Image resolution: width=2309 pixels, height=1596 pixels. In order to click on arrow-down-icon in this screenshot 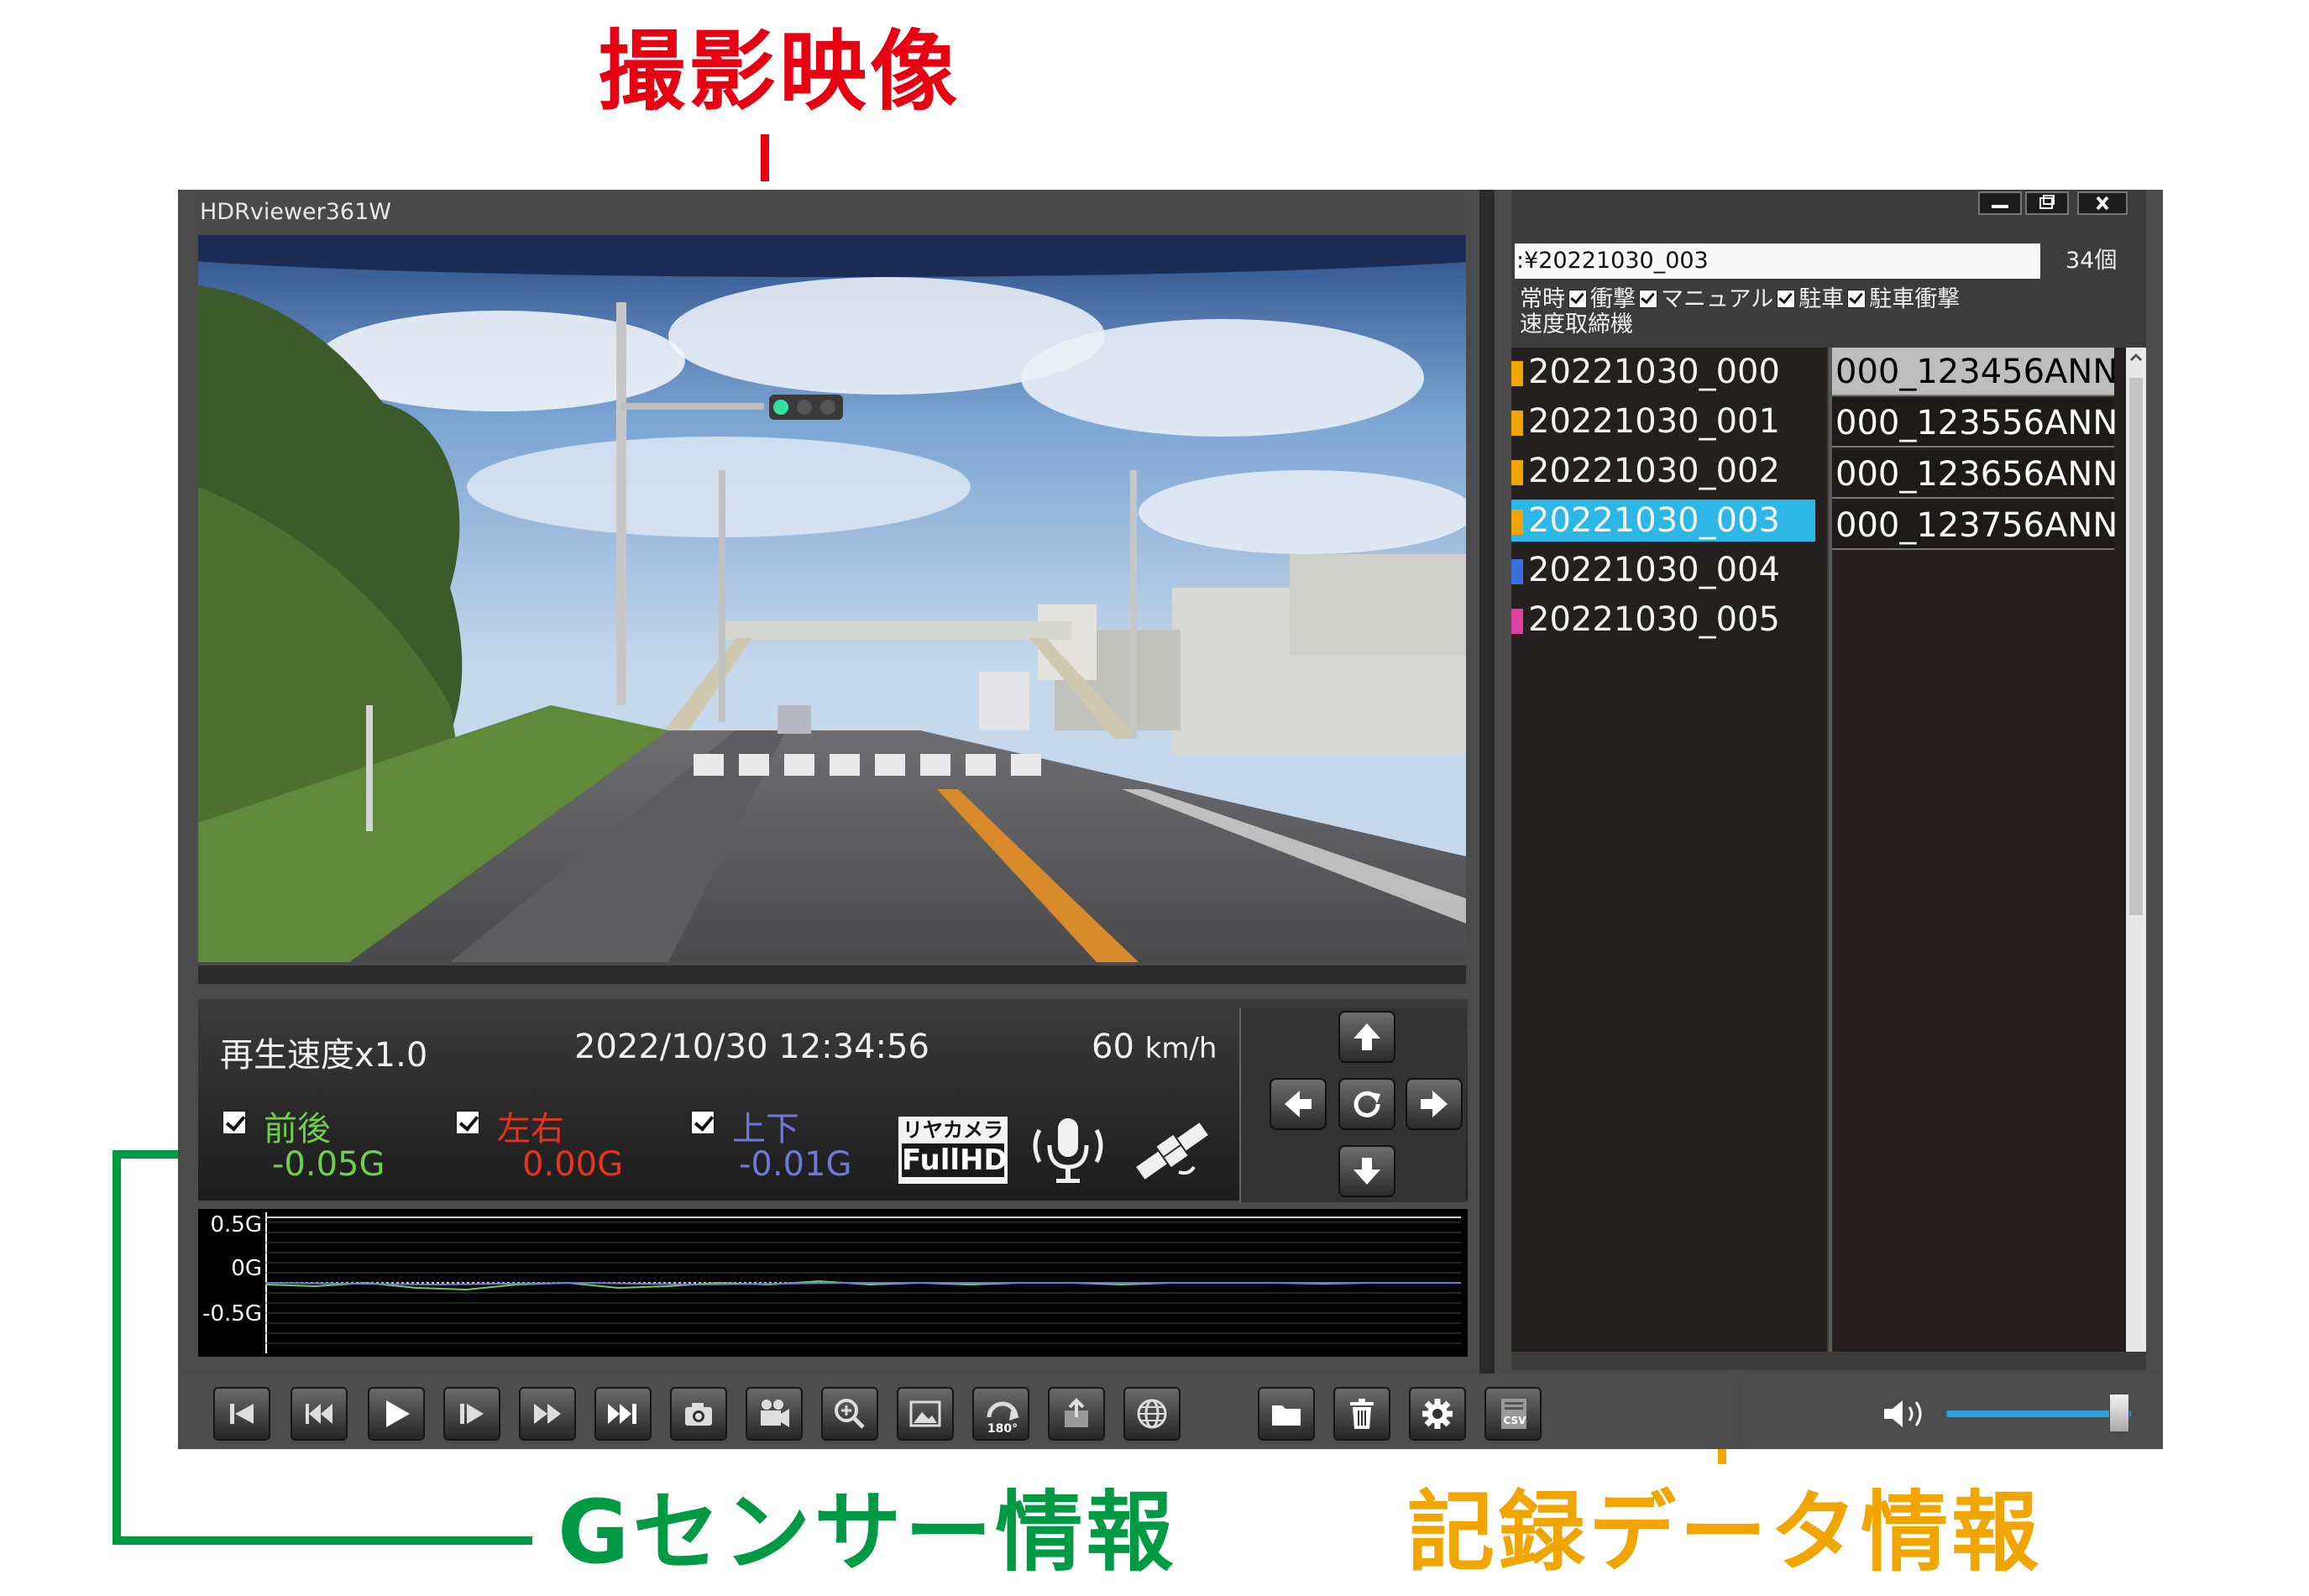, I will do `click(1366, 1171)`.